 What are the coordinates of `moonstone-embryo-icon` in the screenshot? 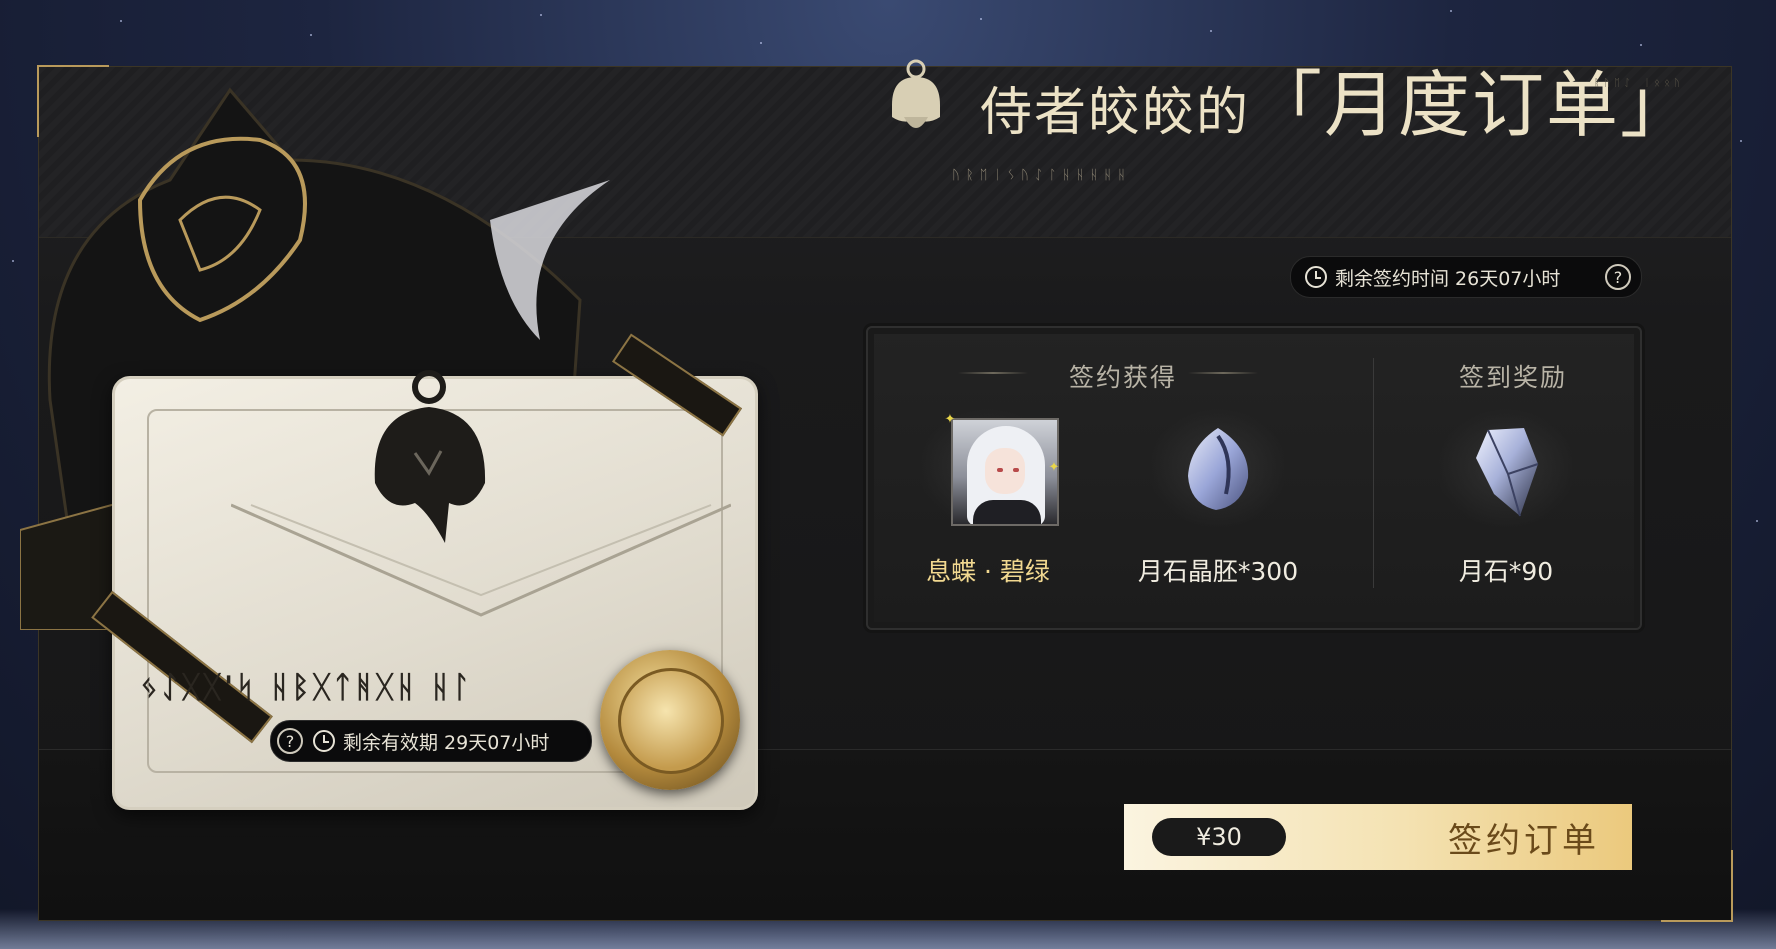 It's located at (1218, 469).